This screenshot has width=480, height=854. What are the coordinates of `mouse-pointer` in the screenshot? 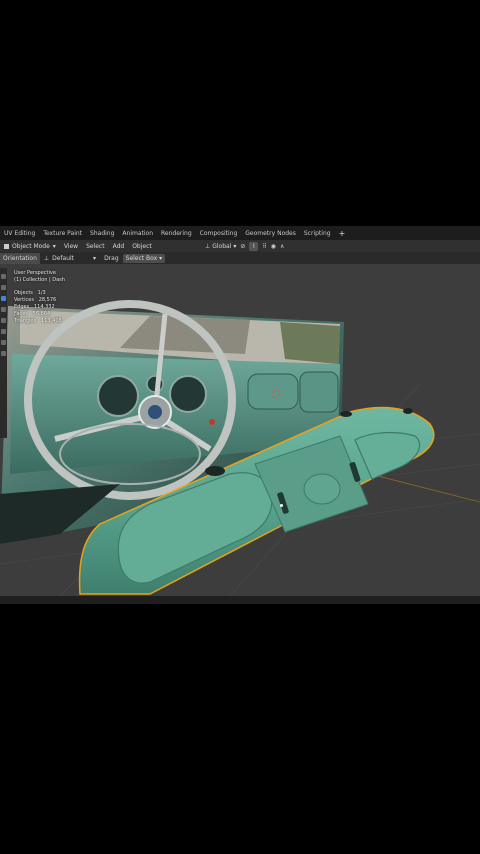 It's located at (281, 505).